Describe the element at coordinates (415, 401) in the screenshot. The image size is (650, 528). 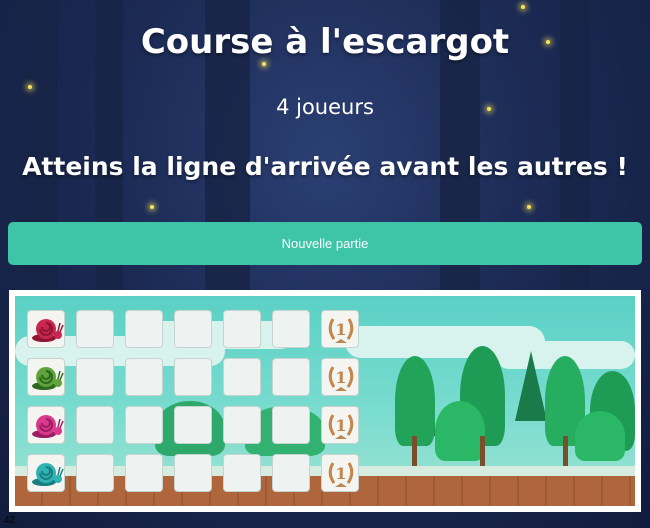
I see `tree` at that location.